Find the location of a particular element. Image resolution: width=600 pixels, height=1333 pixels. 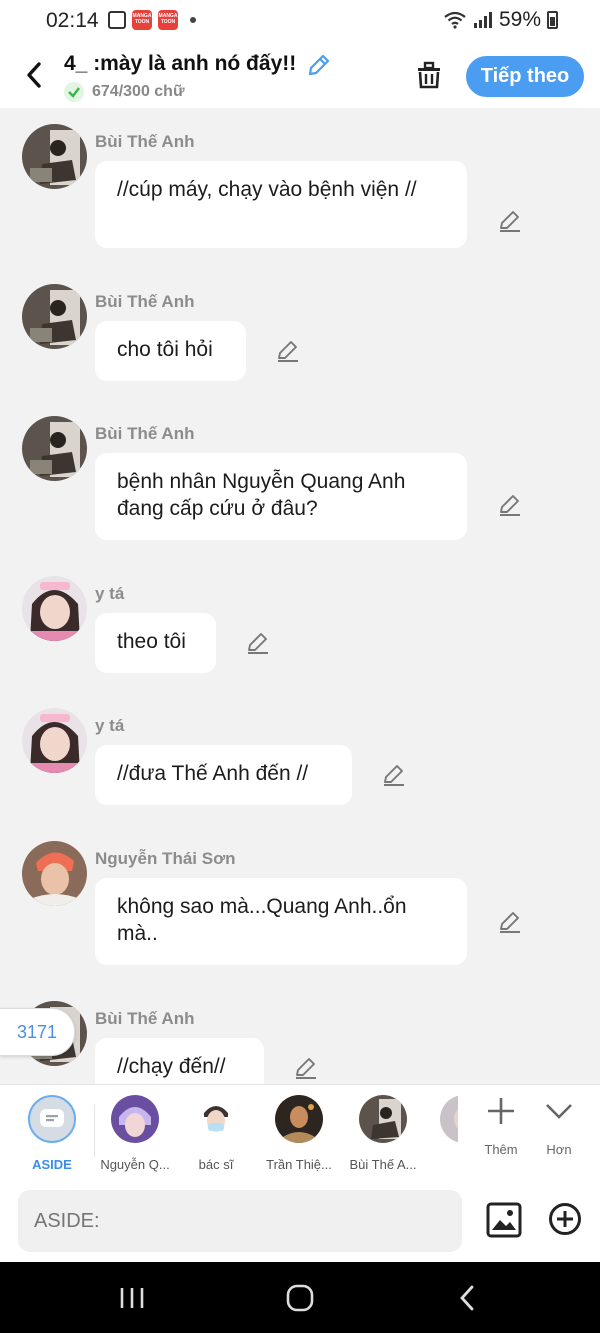

check-icon is located at coordinates (74, 92).